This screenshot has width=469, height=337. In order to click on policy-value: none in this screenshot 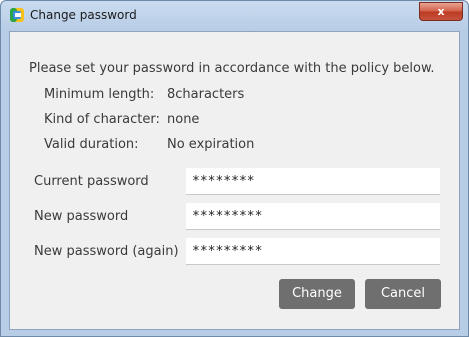, I will do `click(183, 119)`.